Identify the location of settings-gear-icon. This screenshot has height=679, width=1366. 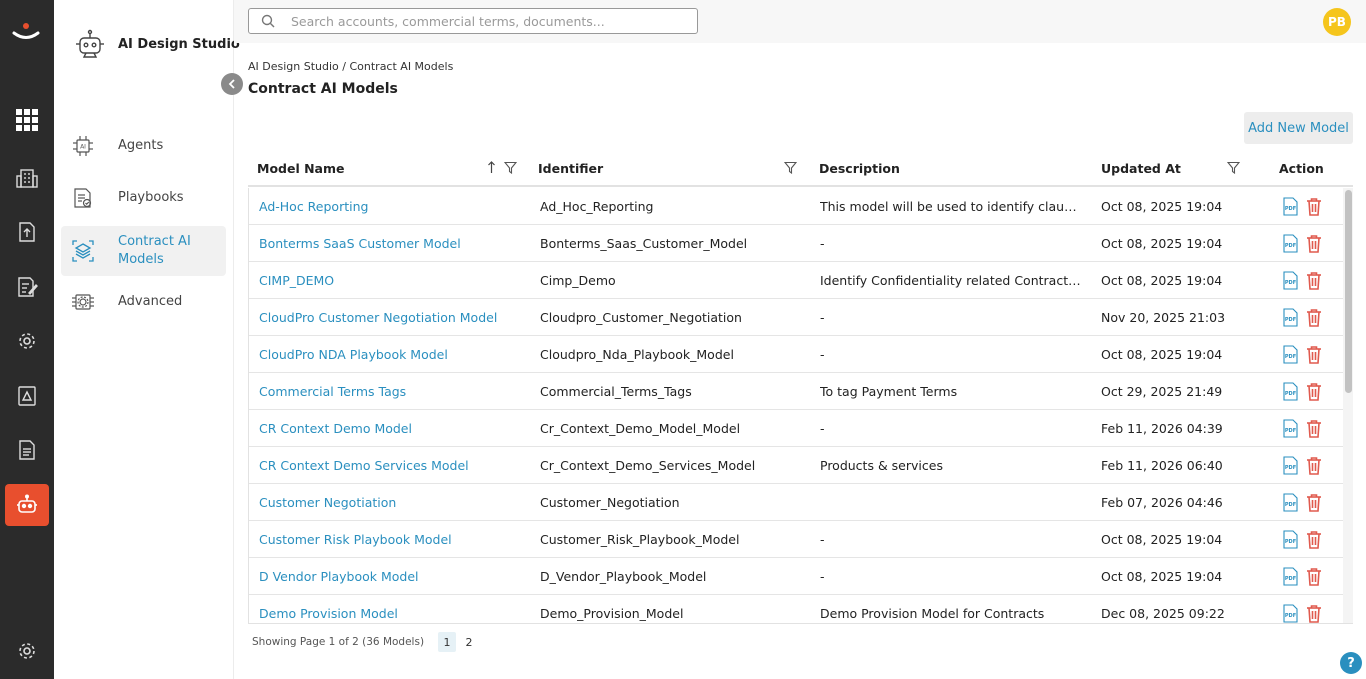
(27, 341).